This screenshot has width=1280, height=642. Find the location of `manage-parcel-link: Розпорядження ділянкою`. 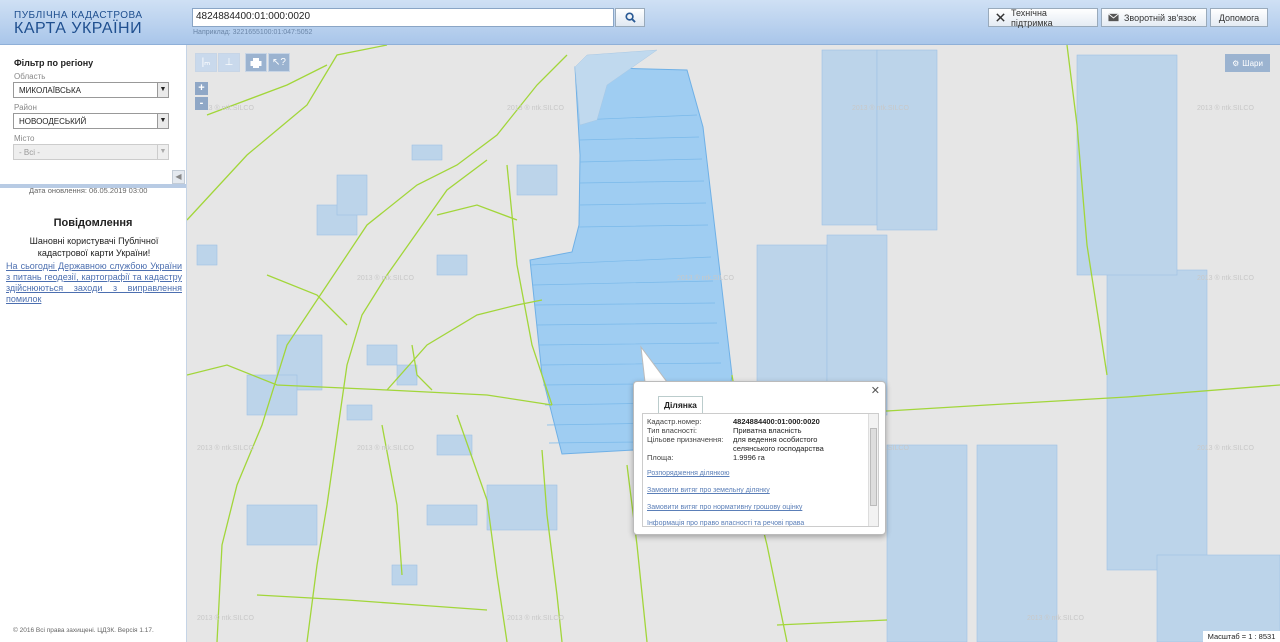

manage-parcel-link: Розпорядження ділянкою is located at coordinates (688, 473).